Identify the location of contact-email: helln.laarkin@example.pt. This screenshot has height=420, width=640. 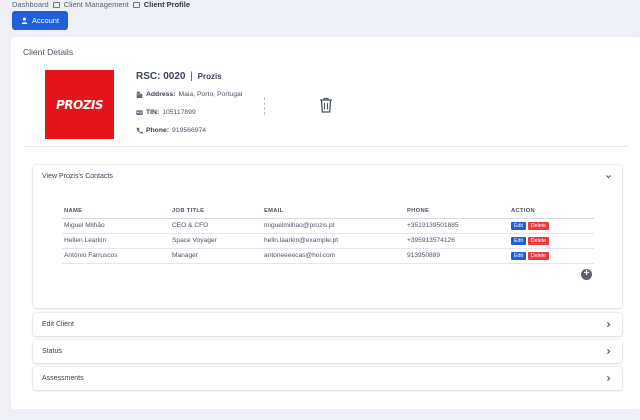
(333, 241).